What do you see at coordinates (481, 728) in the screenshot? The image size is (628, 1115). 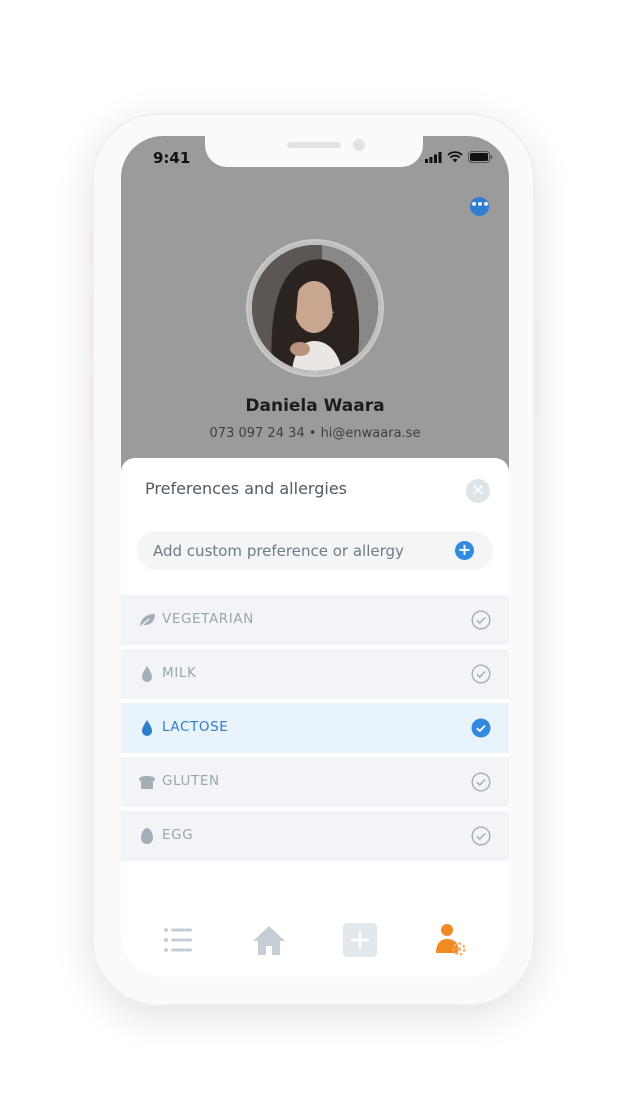 I see `check-circle-filled-icon` at bounding box center [481, 728].